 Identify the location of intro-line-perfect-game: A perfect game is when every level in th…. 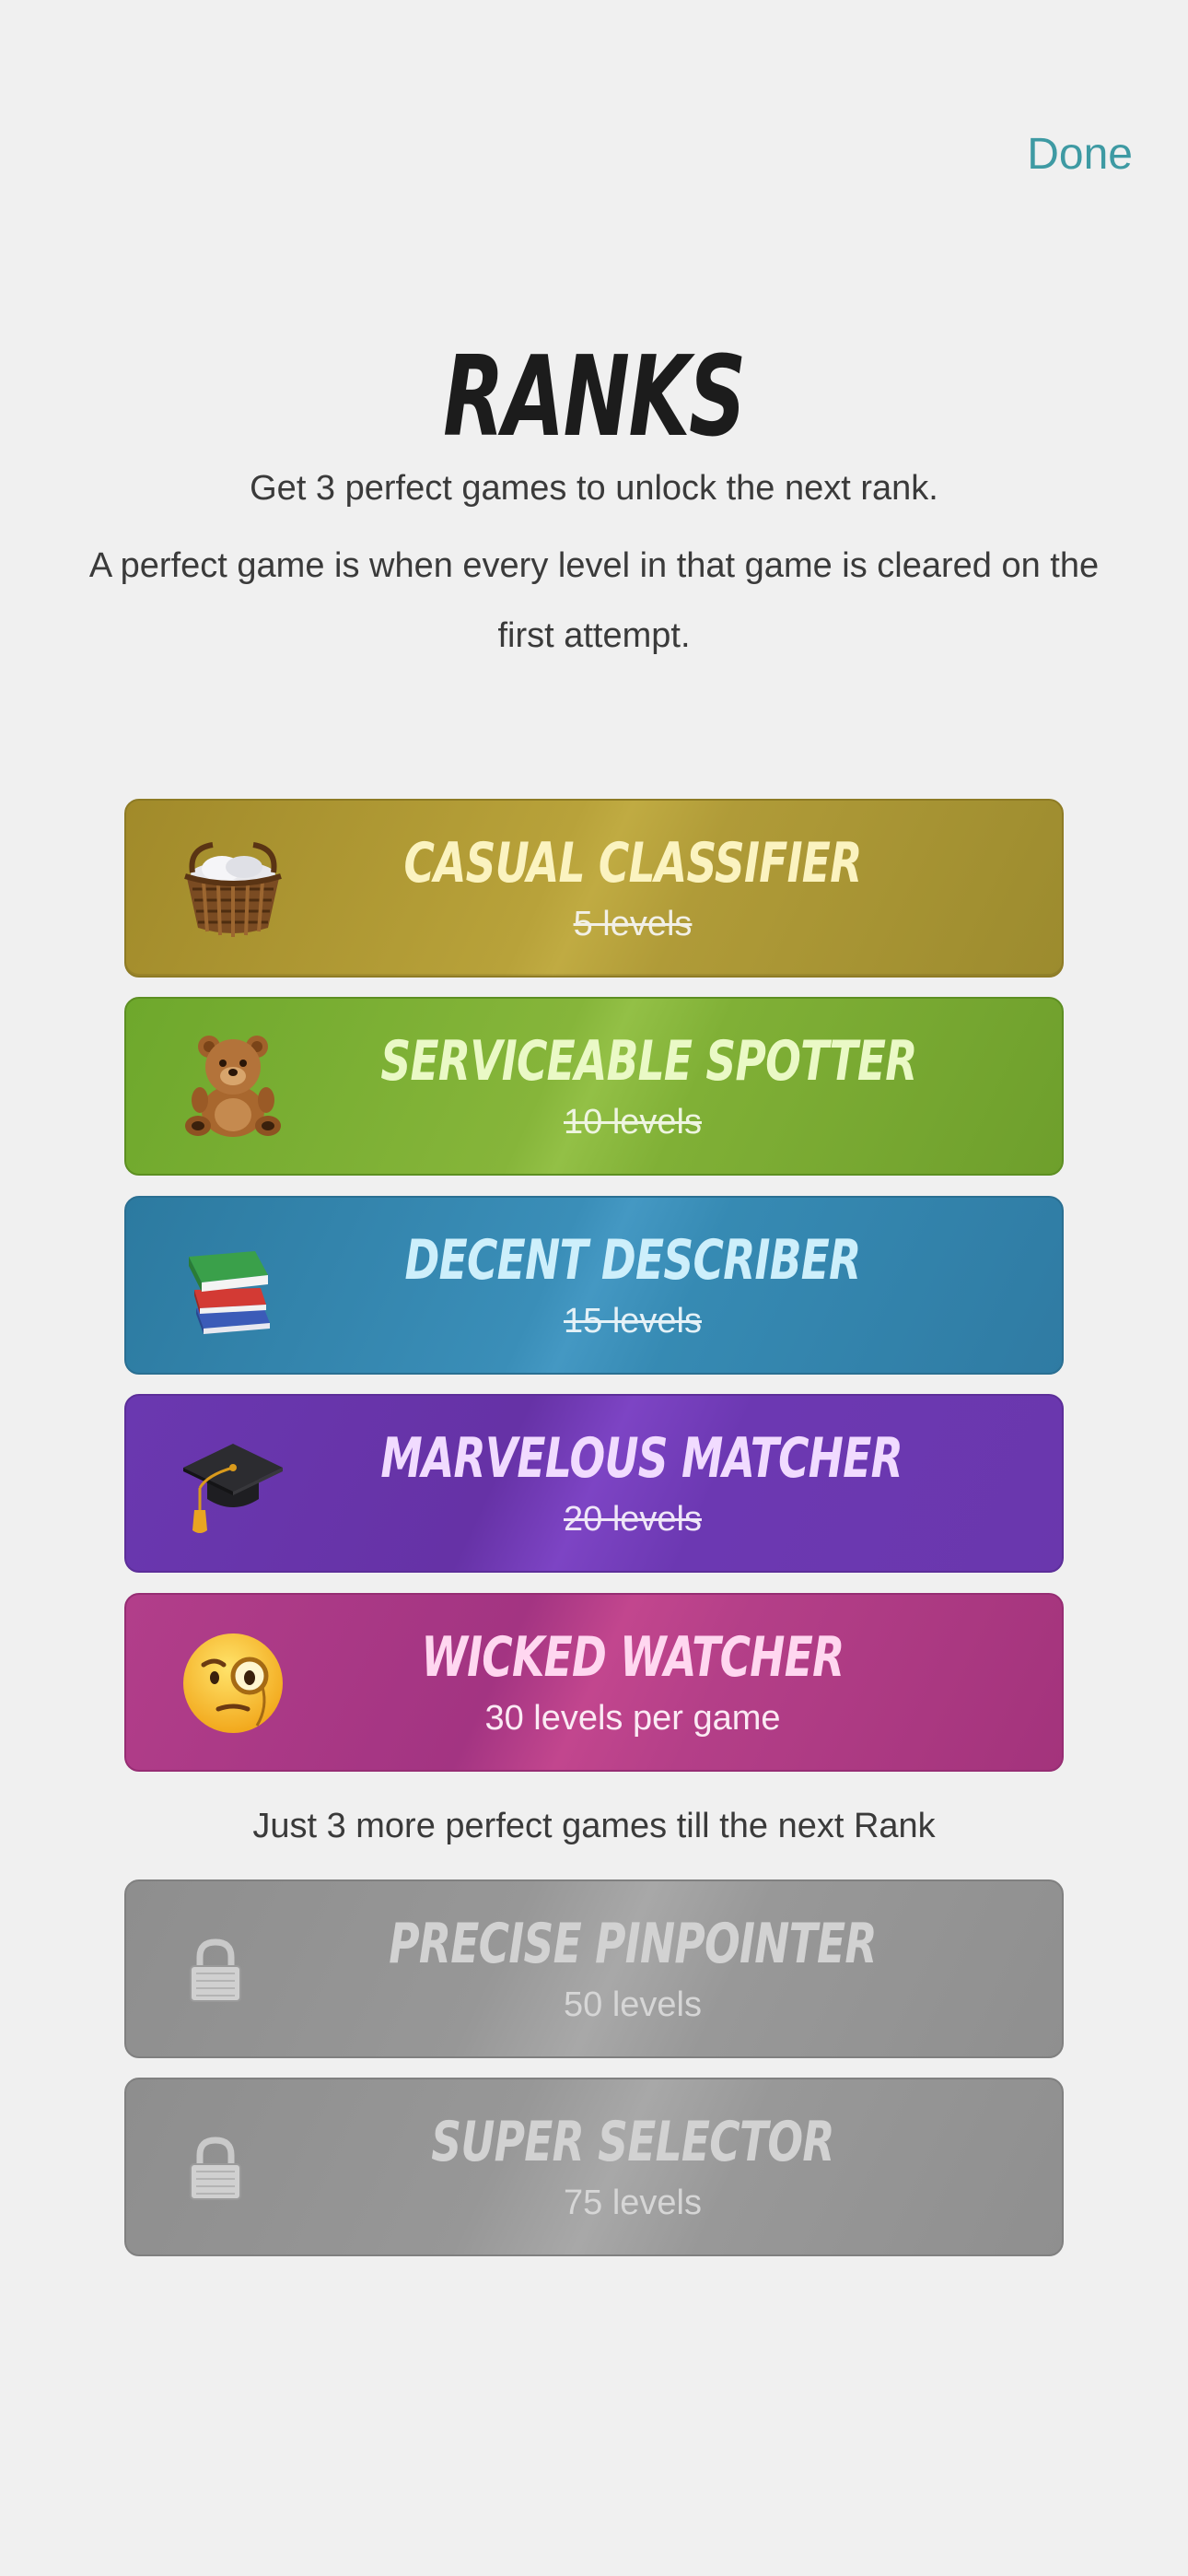
(594, 600).